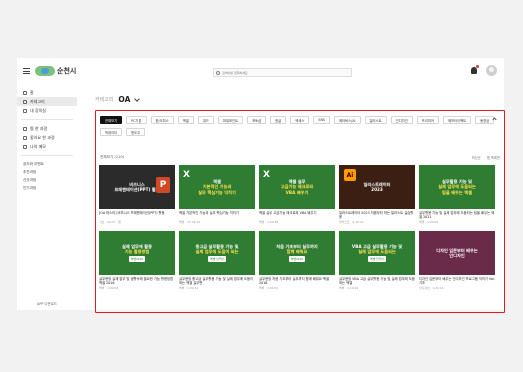 This screenshot has height=372, width=523. What do you see at coordinates (297, 253) in the screenshot?
I see `course-thumbnail: 처음 기초부터 실무까지 함께 배워요 엑셀2016` at bounding box center [297, 253].